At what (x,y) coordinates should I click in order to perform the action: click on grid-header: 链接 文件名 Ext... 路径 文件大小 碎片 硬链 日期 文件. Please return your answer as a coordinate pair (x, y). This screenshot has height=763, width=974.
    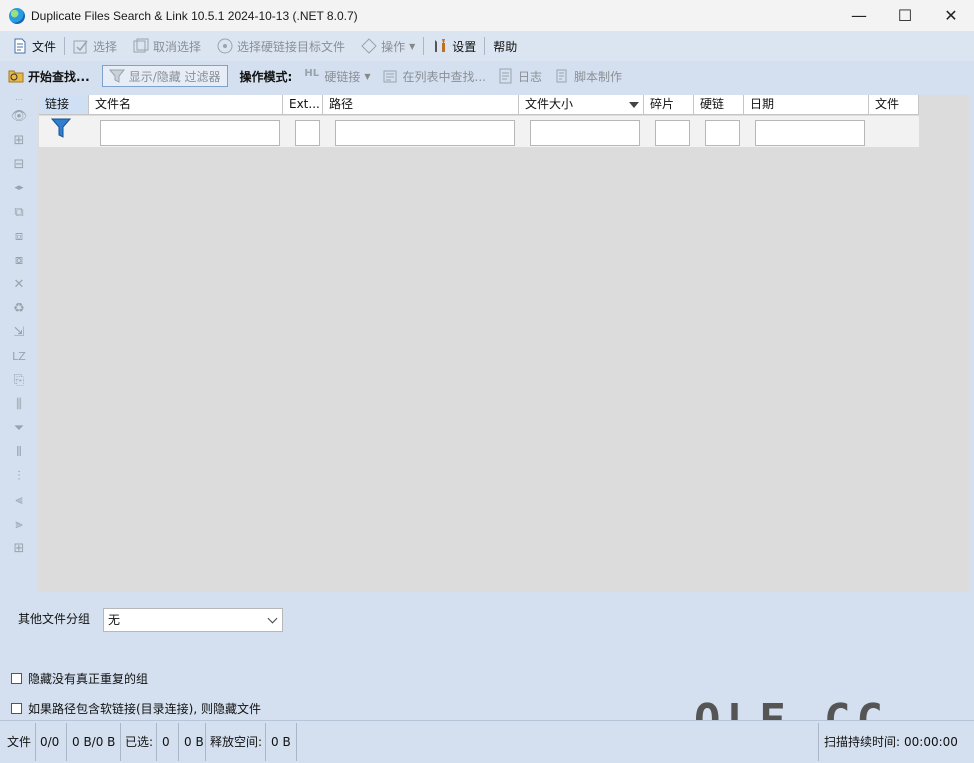
    Looking at the image, I should click on (479, 105).